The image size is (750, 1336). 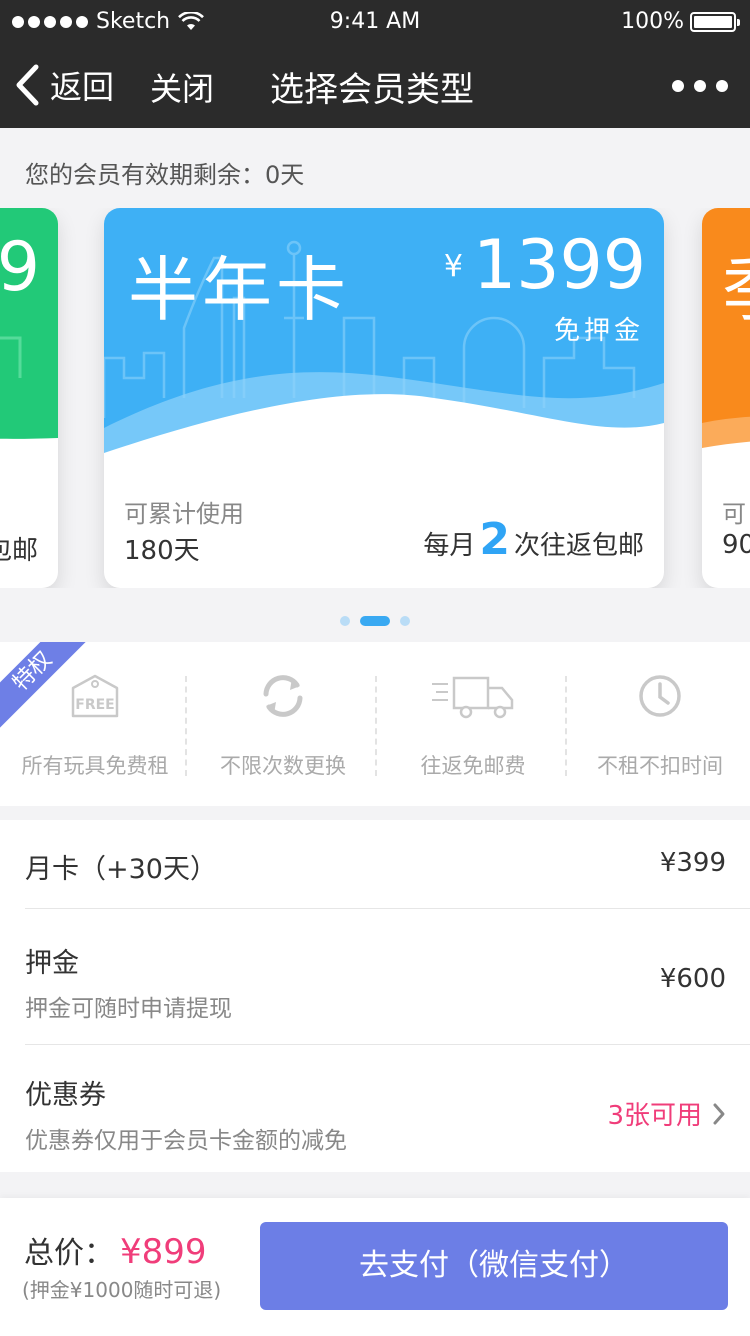 I want to click on total-price: 总价： ¥899, so click(x=115, y=1250).